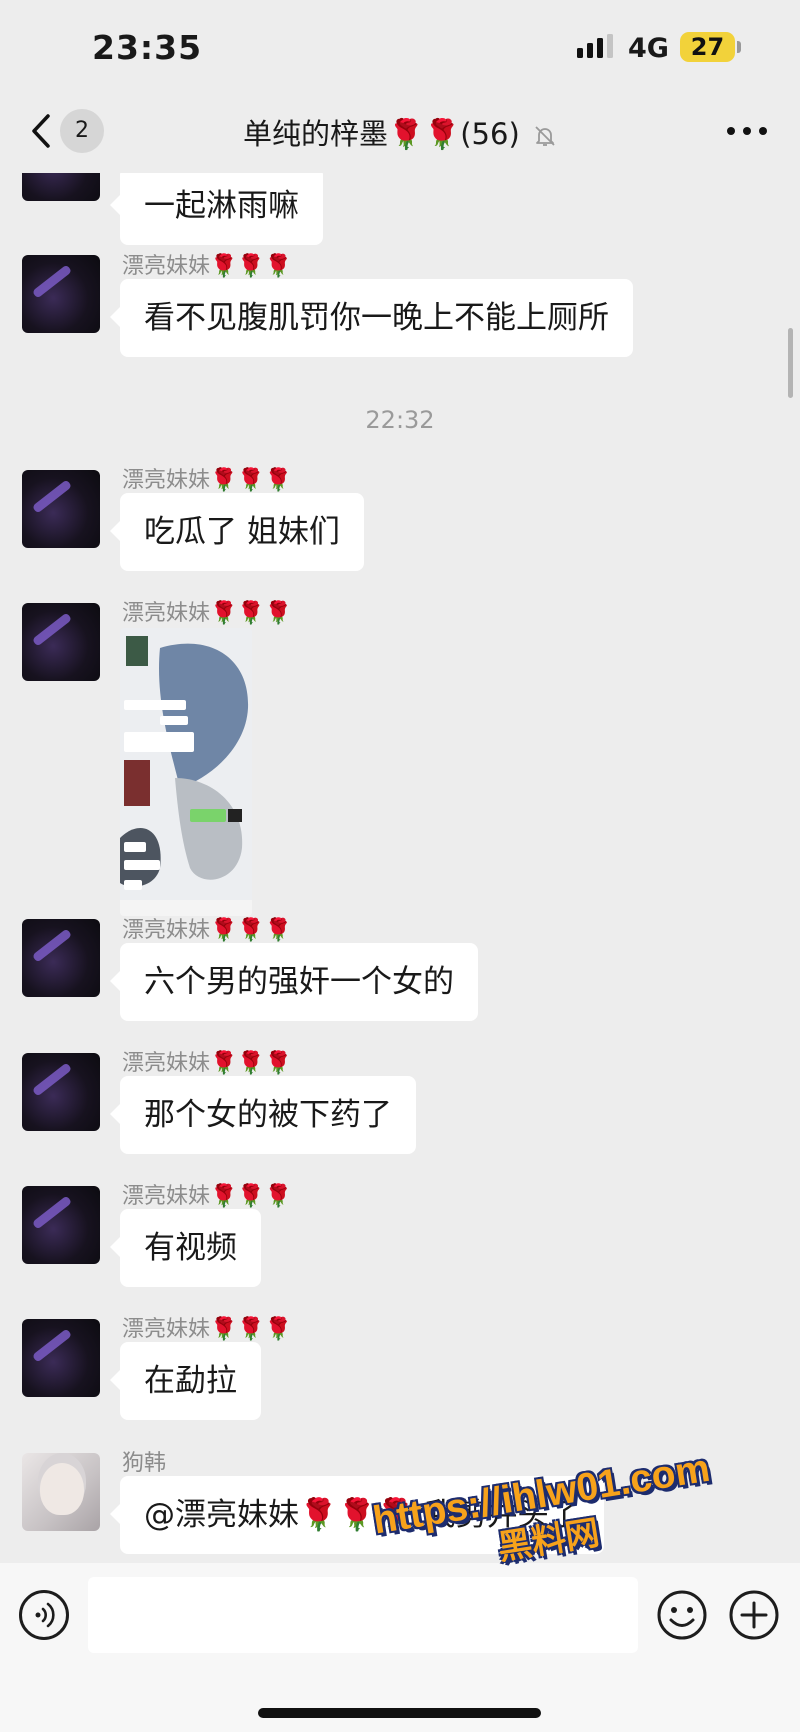 This screenshot has width=800, height=1732. Describe the element at coordinates (400, 47) in the screenshot. I see `status-bar: 23:35 4G 27` at that location.